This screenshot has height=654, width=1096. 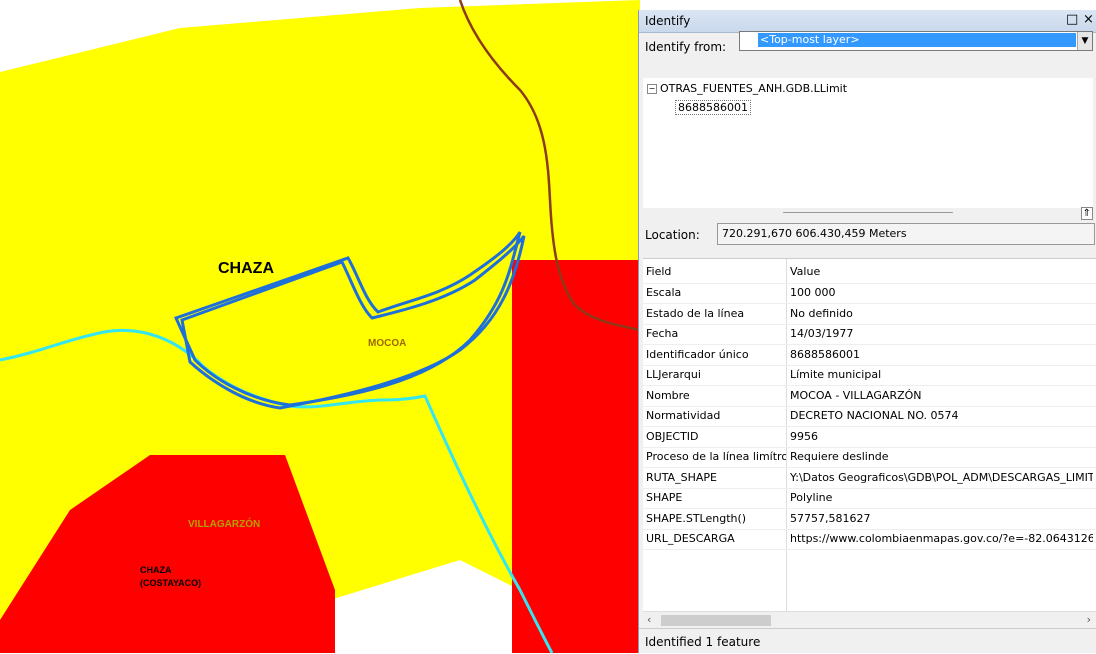 What do you see at coordinates (695, 313) in the screenshot?
I see `field-cell: Estado de la línea` at bounding box center [695, 313].